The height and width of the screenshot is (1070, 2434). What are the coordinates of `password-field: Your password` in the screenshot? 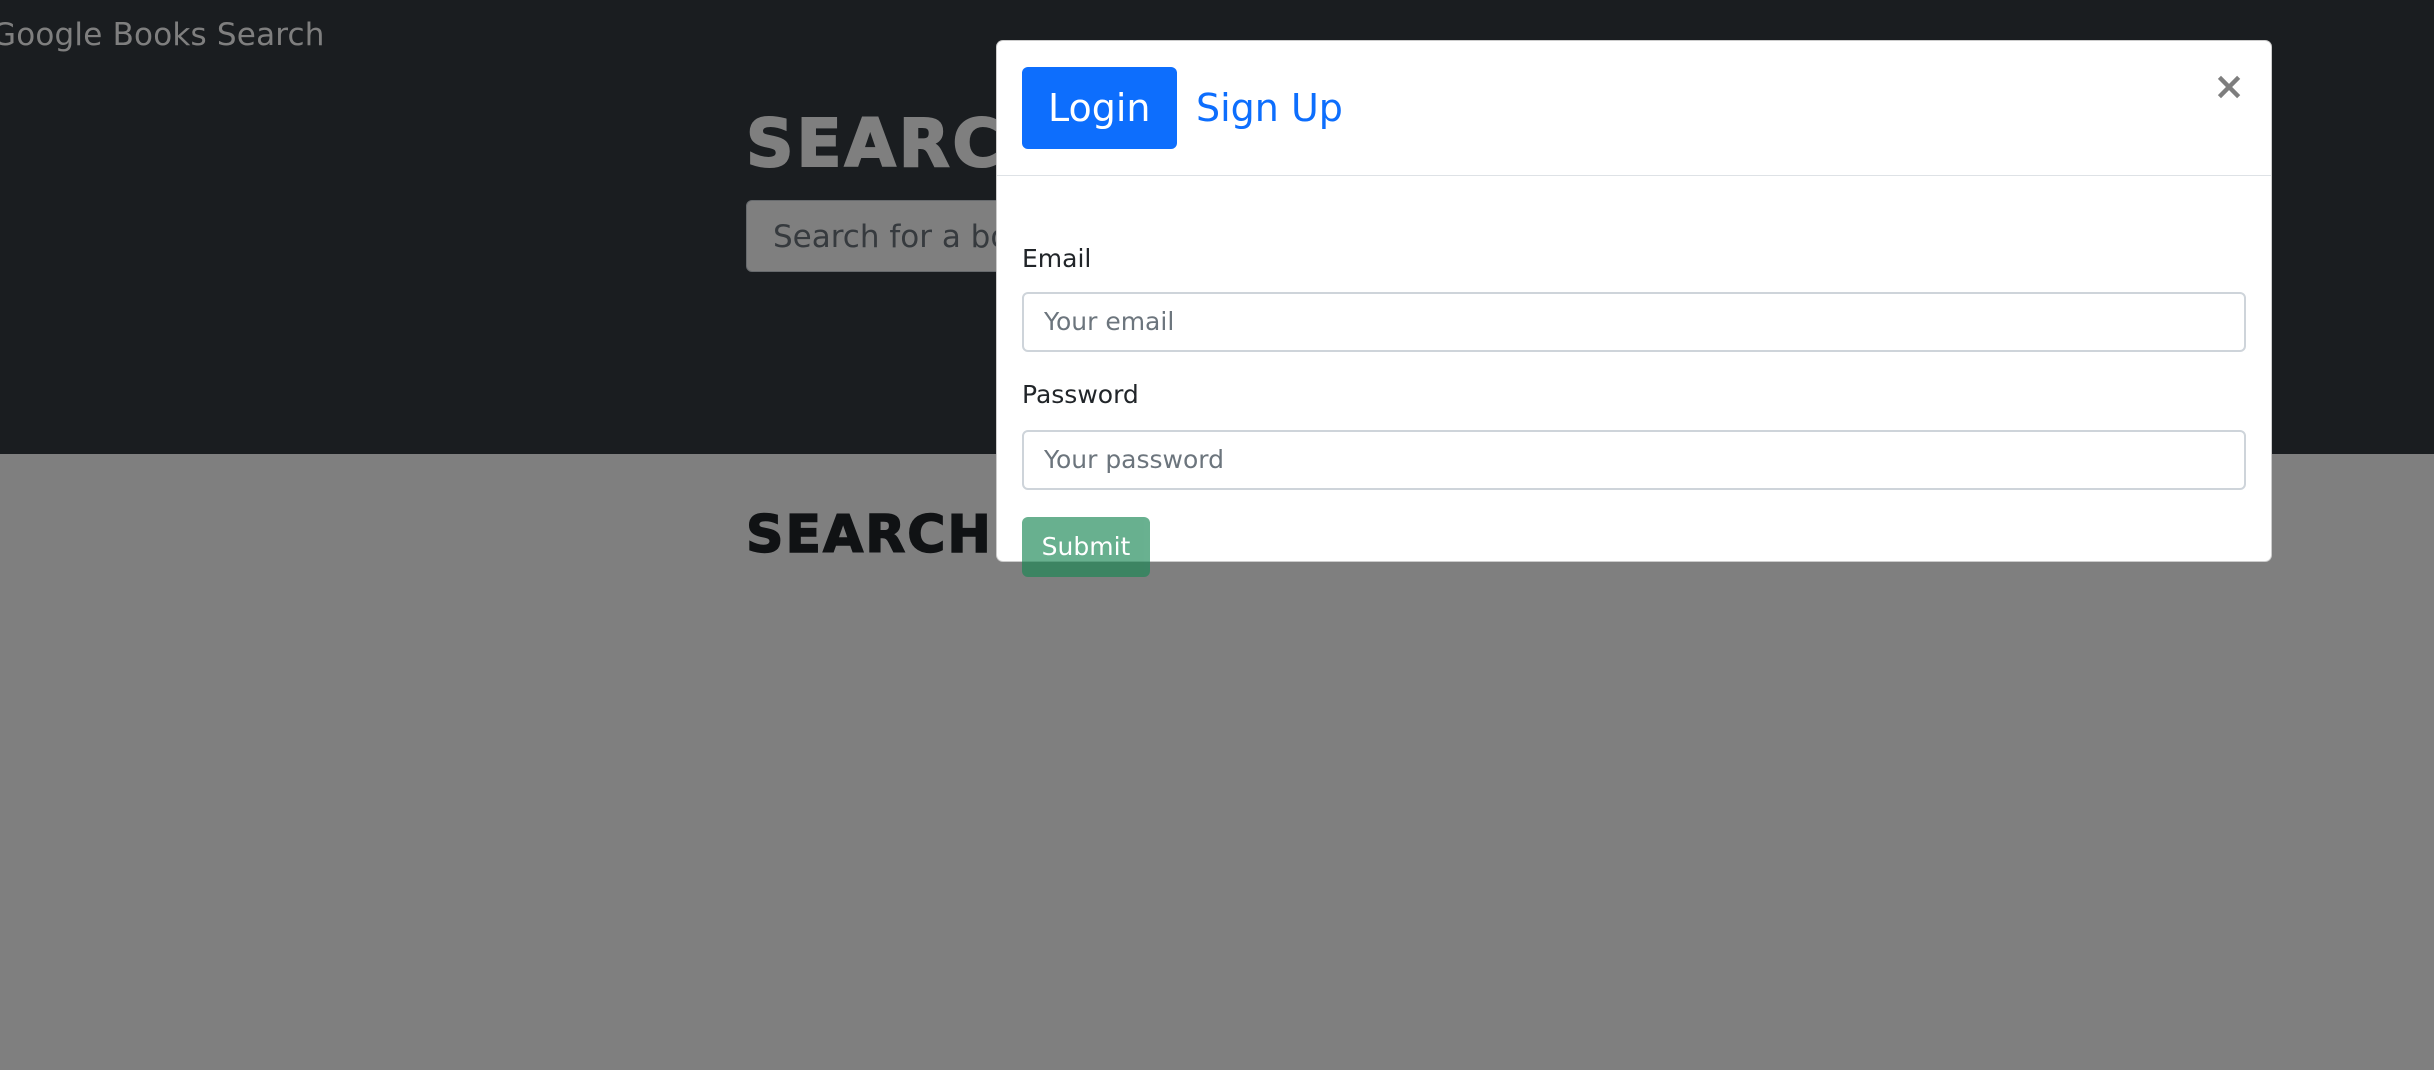 It's located at (1634, 460).